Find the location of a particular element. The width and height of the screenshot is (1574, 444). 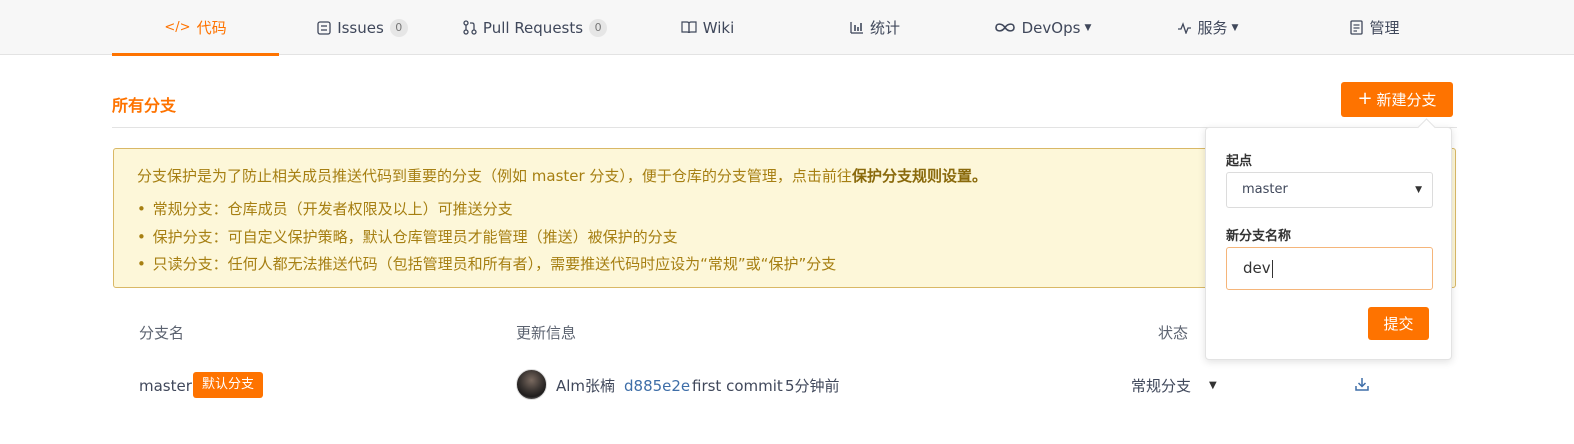

issues-icon is located at coordinates (324, 27).